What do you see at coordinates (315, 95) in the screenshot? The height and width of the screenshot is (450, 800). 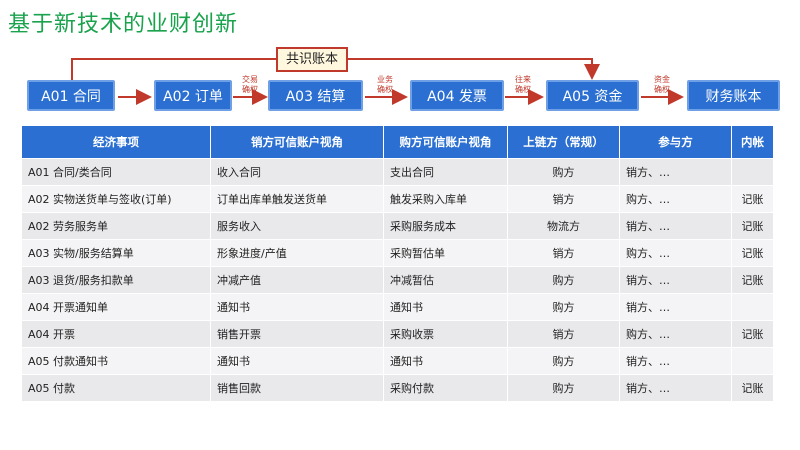 I see `flow-box-a03: A03 结算` at bounding box center [315, 95].